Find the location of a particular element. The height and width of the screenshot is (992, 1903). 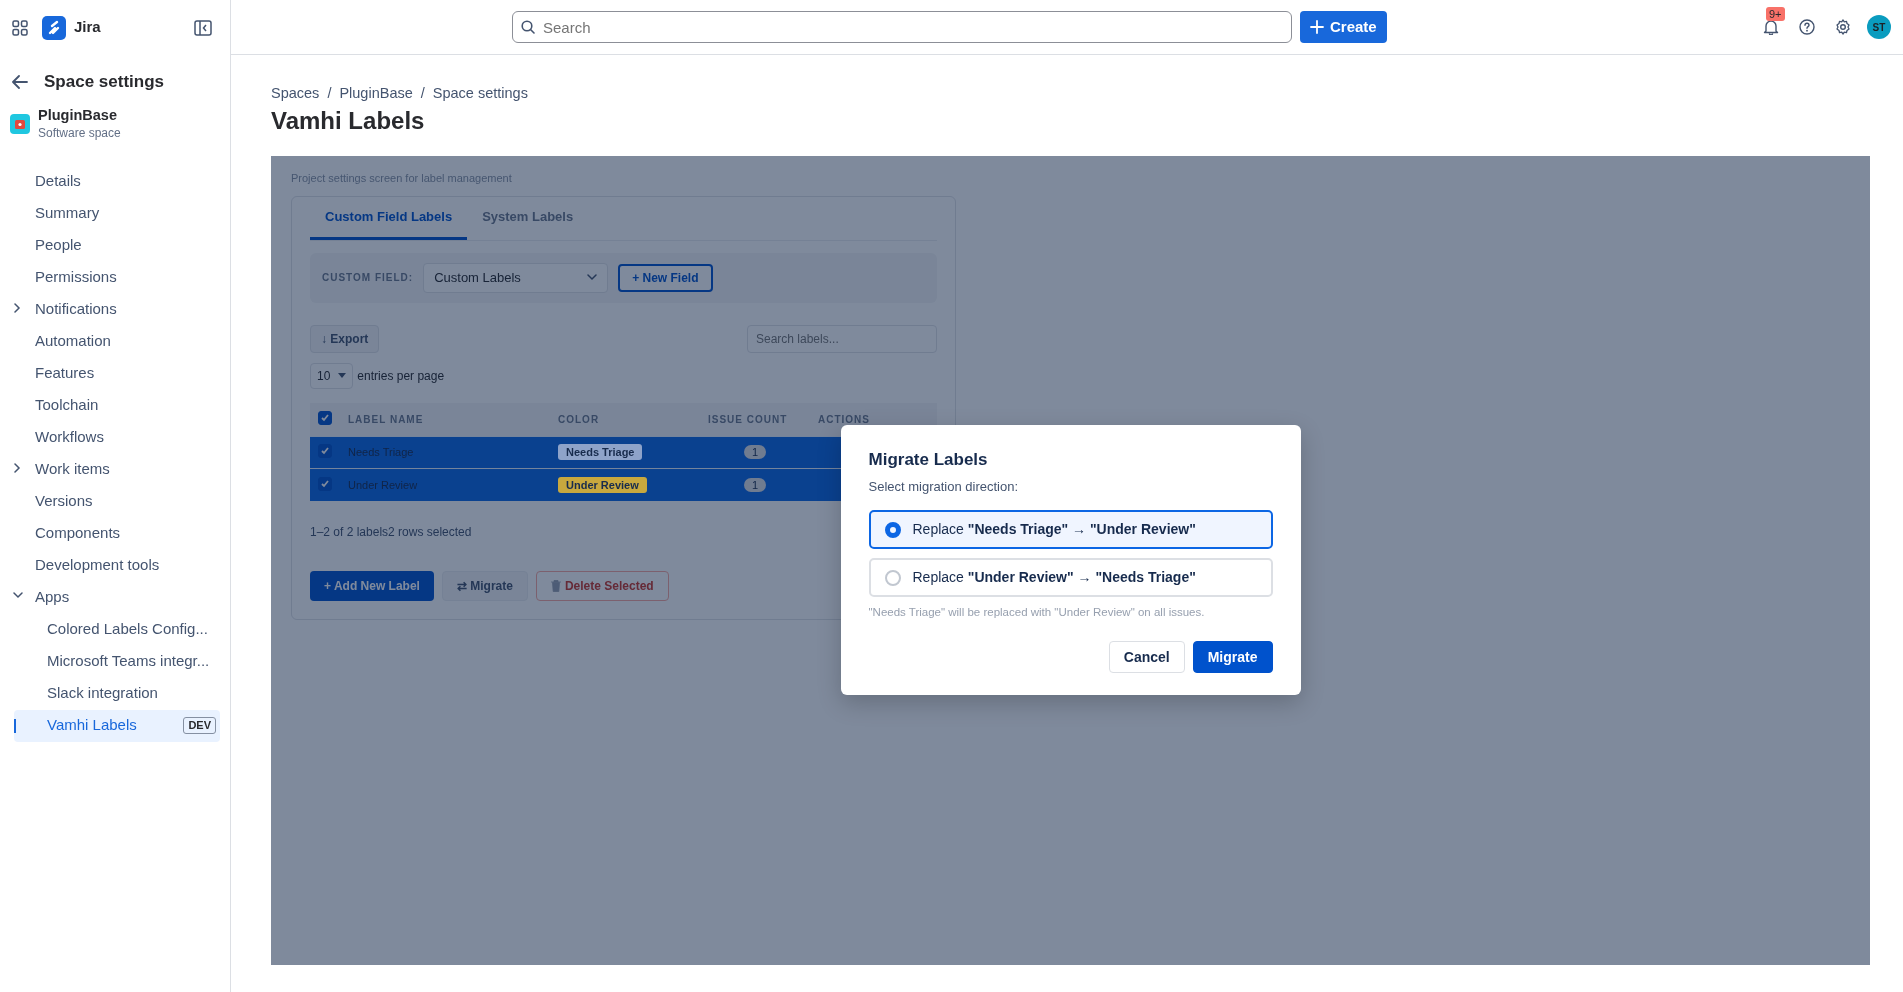

sidebar-item: Permissions is located at coordinates (115, 277).